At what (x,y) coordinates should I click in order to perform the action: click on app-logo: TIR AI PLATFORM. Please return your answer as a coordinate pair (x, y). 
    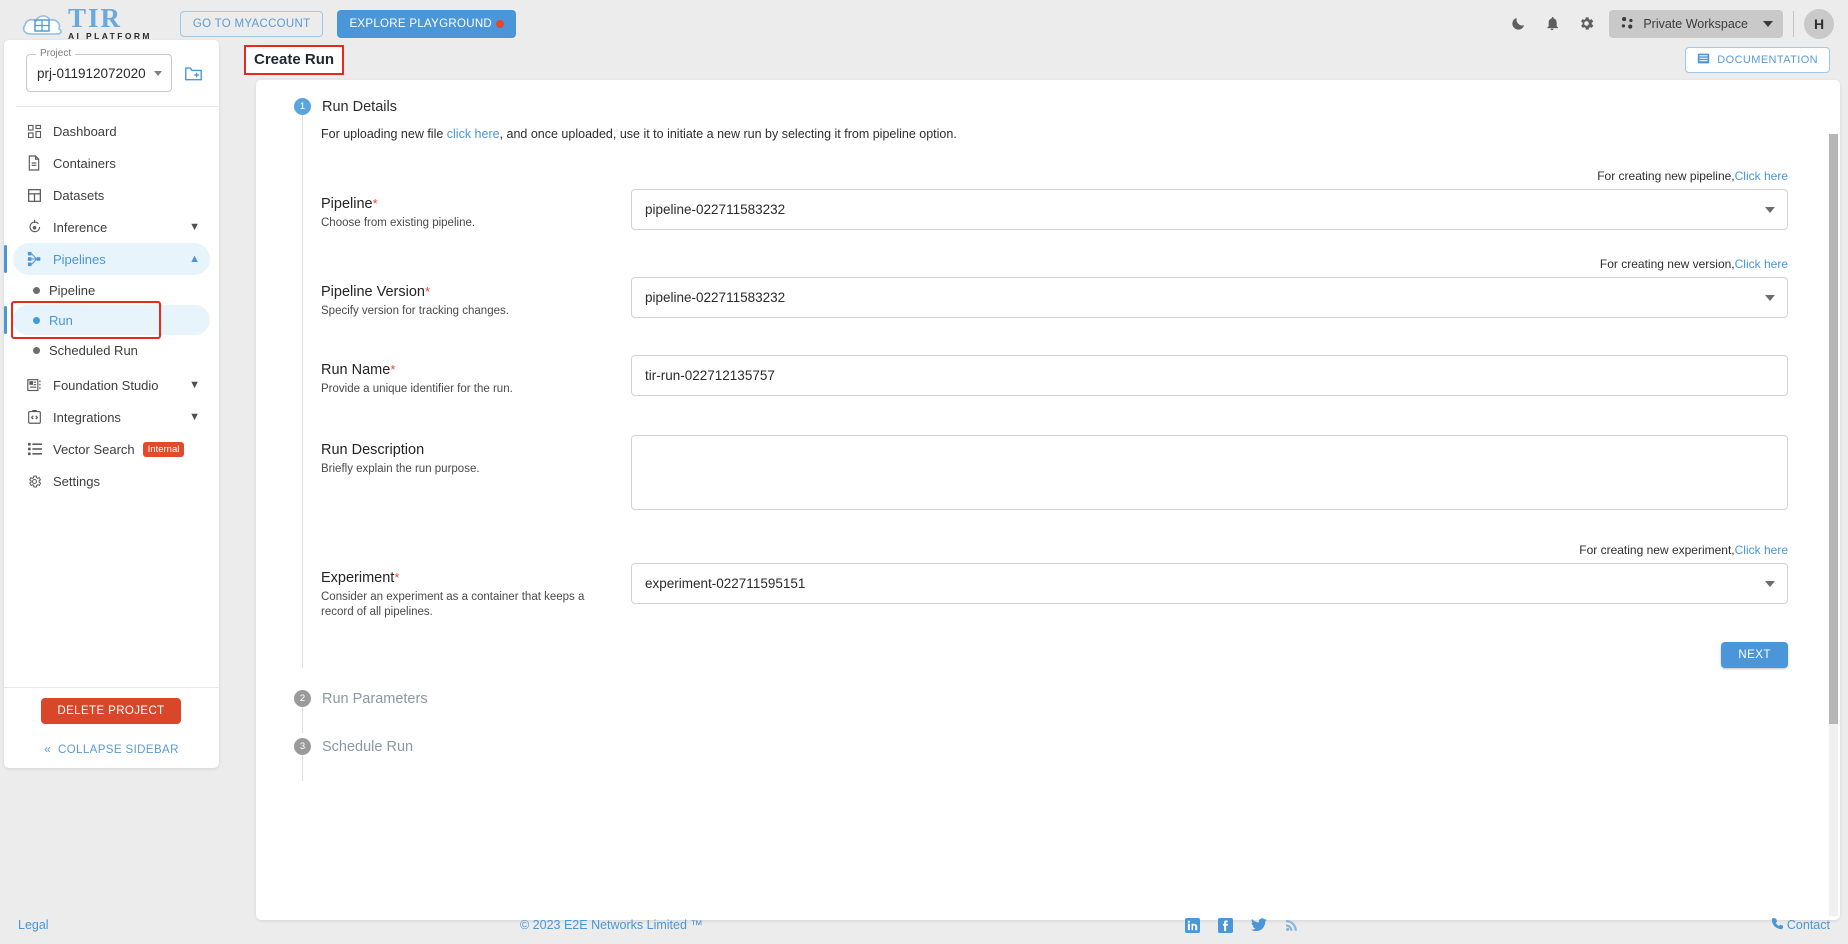
    Looking at the image, I should click on (86, 22).